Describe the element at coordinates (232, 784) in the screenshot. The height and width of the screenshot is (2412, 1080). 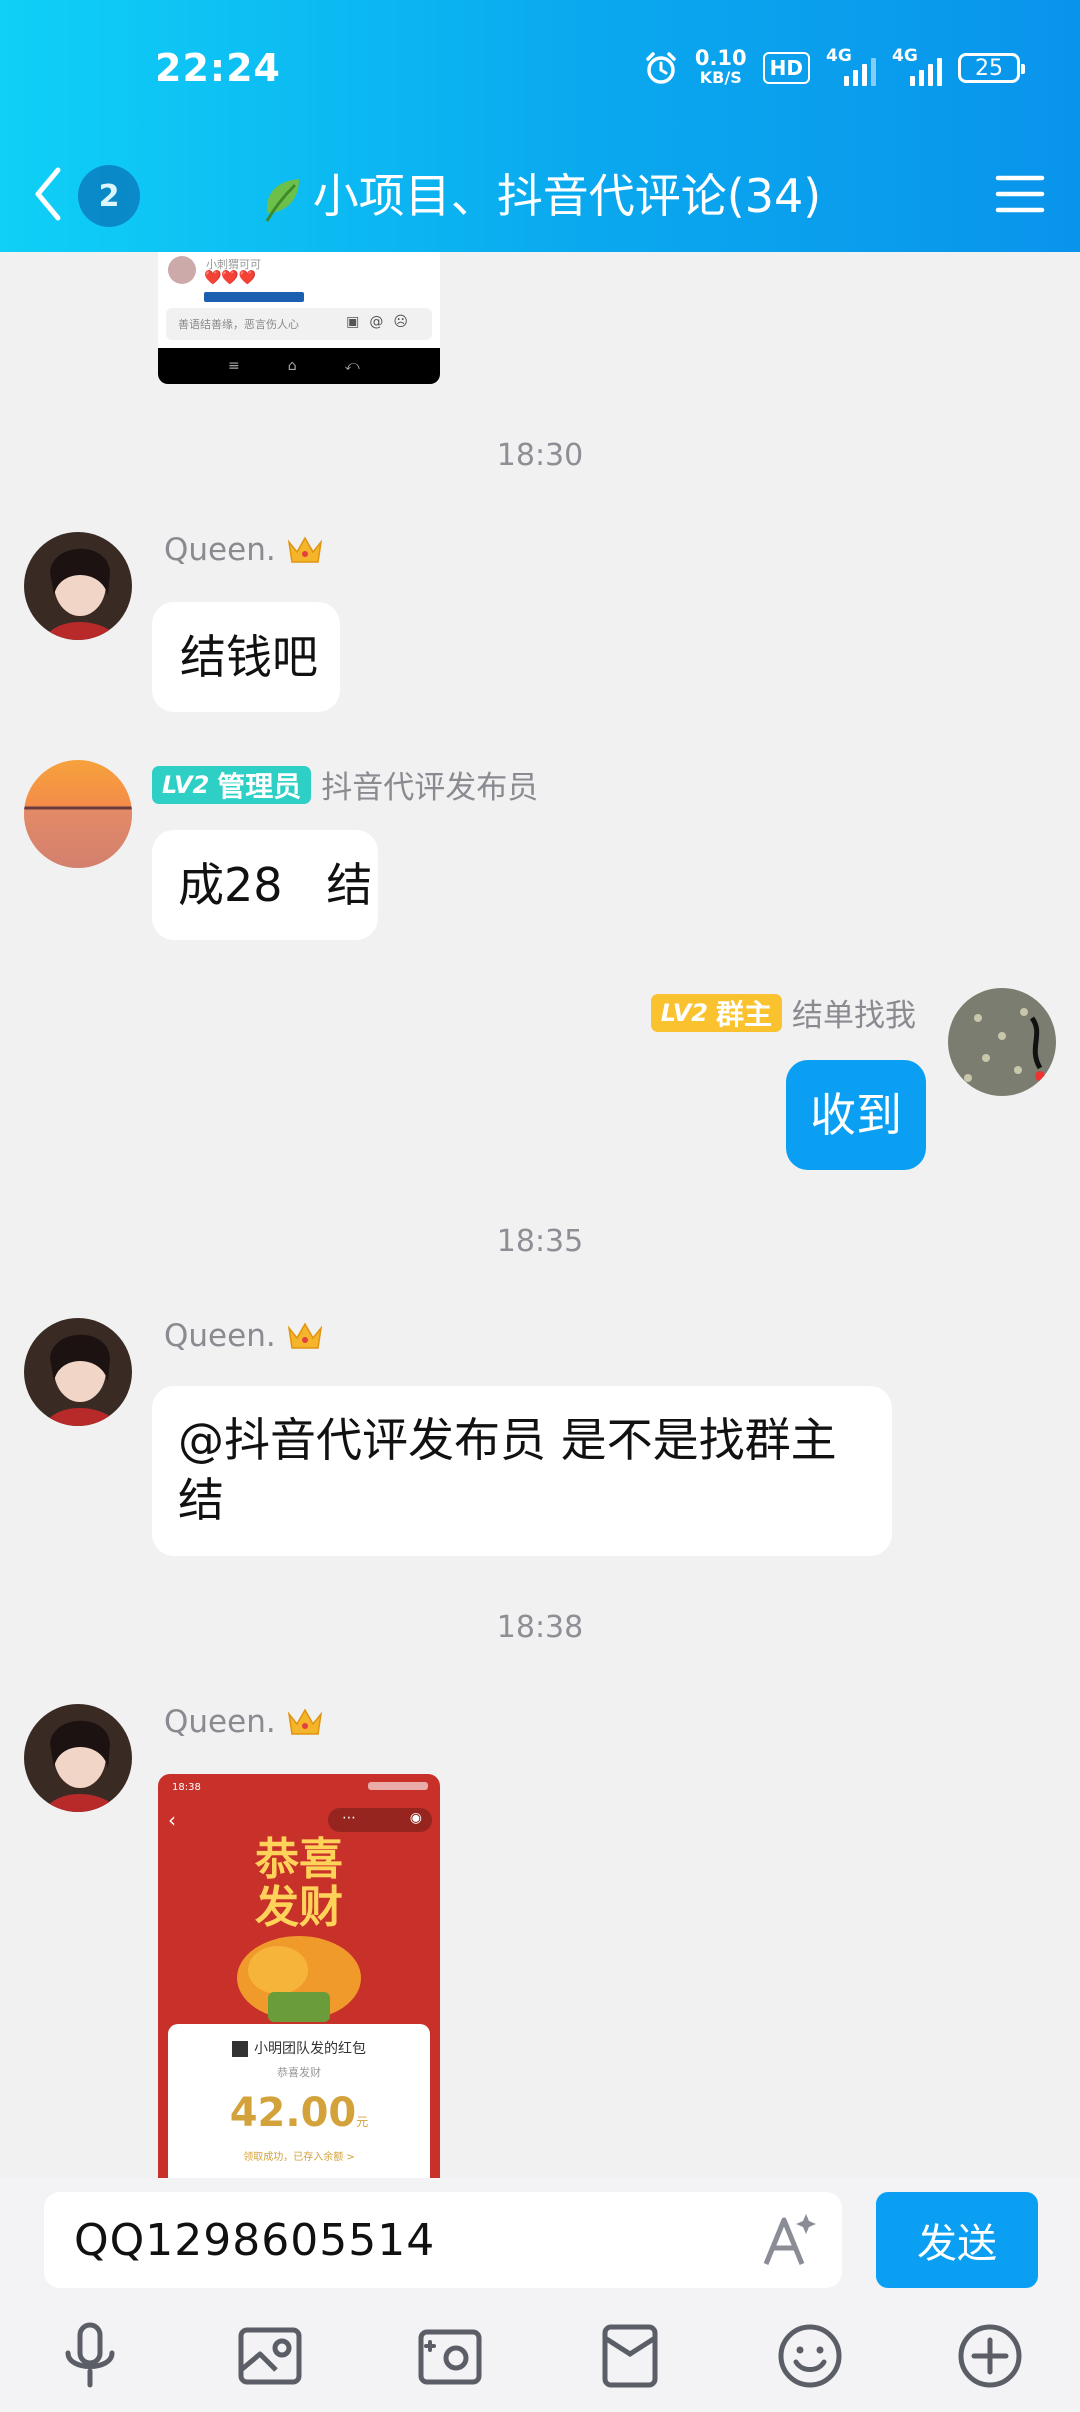
I see `admin-tag: LV2 管理员` at that location.